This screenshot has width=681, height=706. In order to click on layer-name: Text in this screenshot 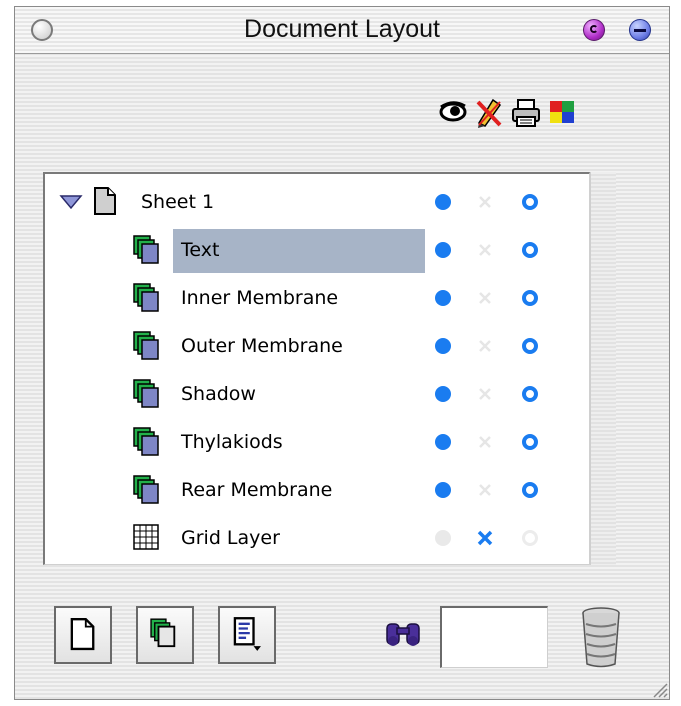, I will do `click(200, 250)`.